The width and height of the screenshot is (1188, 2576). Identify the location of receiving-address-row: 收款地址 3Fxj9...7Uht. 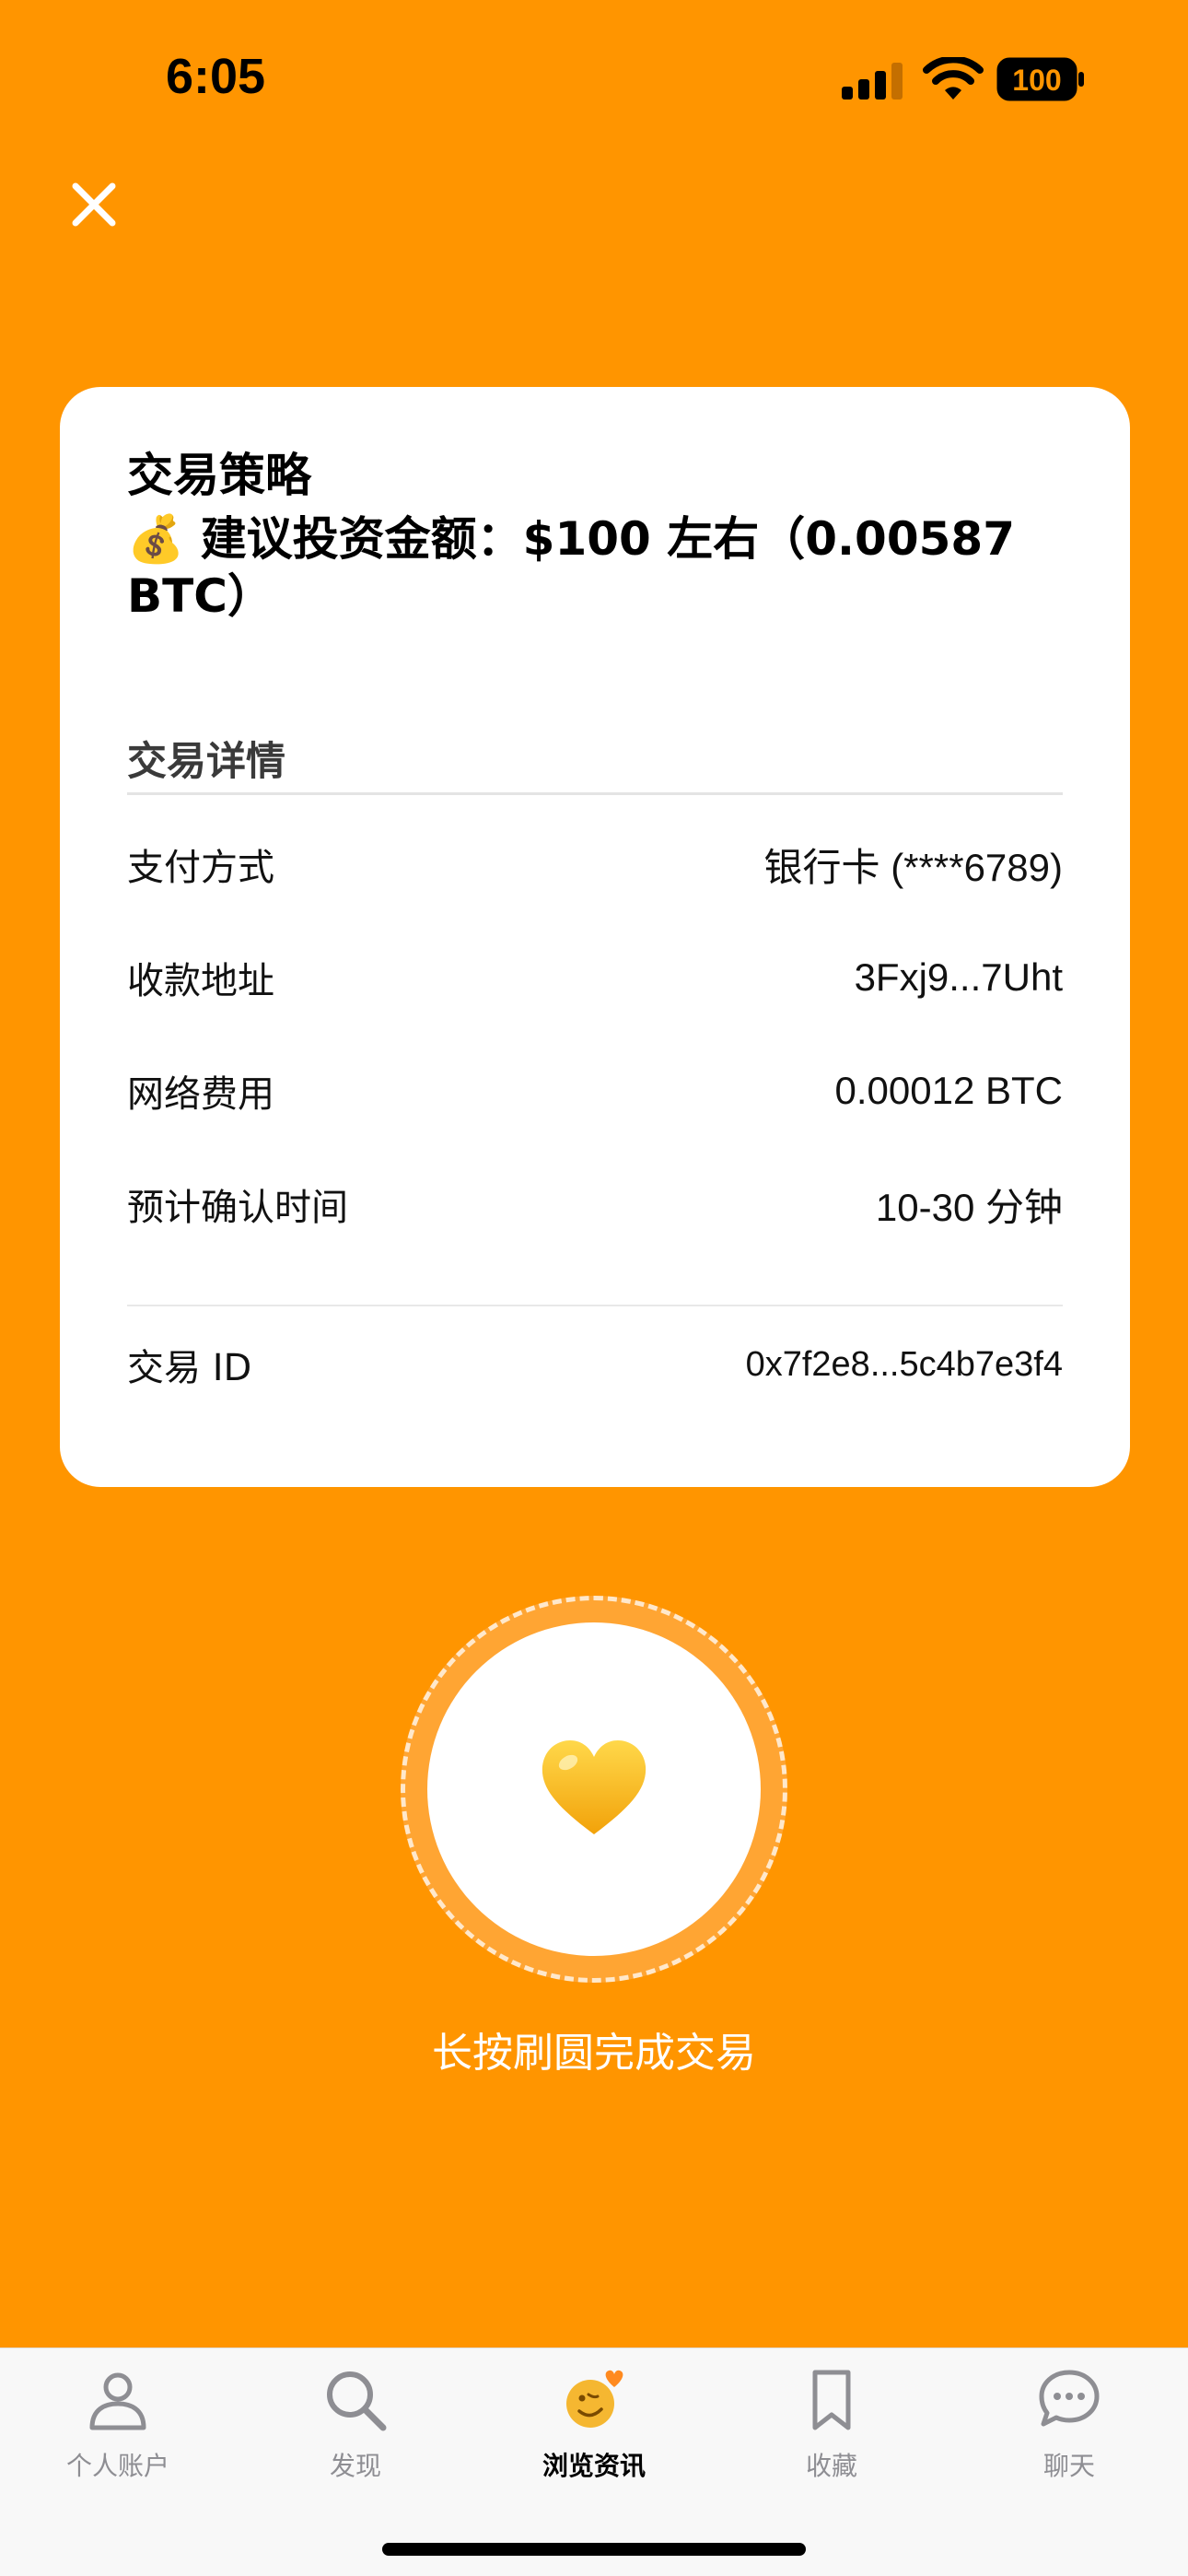
(595, 978).